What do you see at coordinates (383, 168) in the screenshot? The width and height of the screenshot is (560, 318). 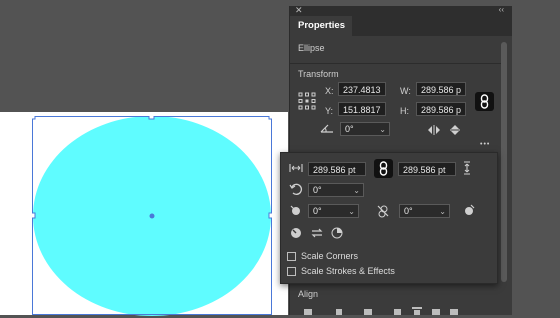 I see `popup-link-icon` at bounding box center [383, 168].